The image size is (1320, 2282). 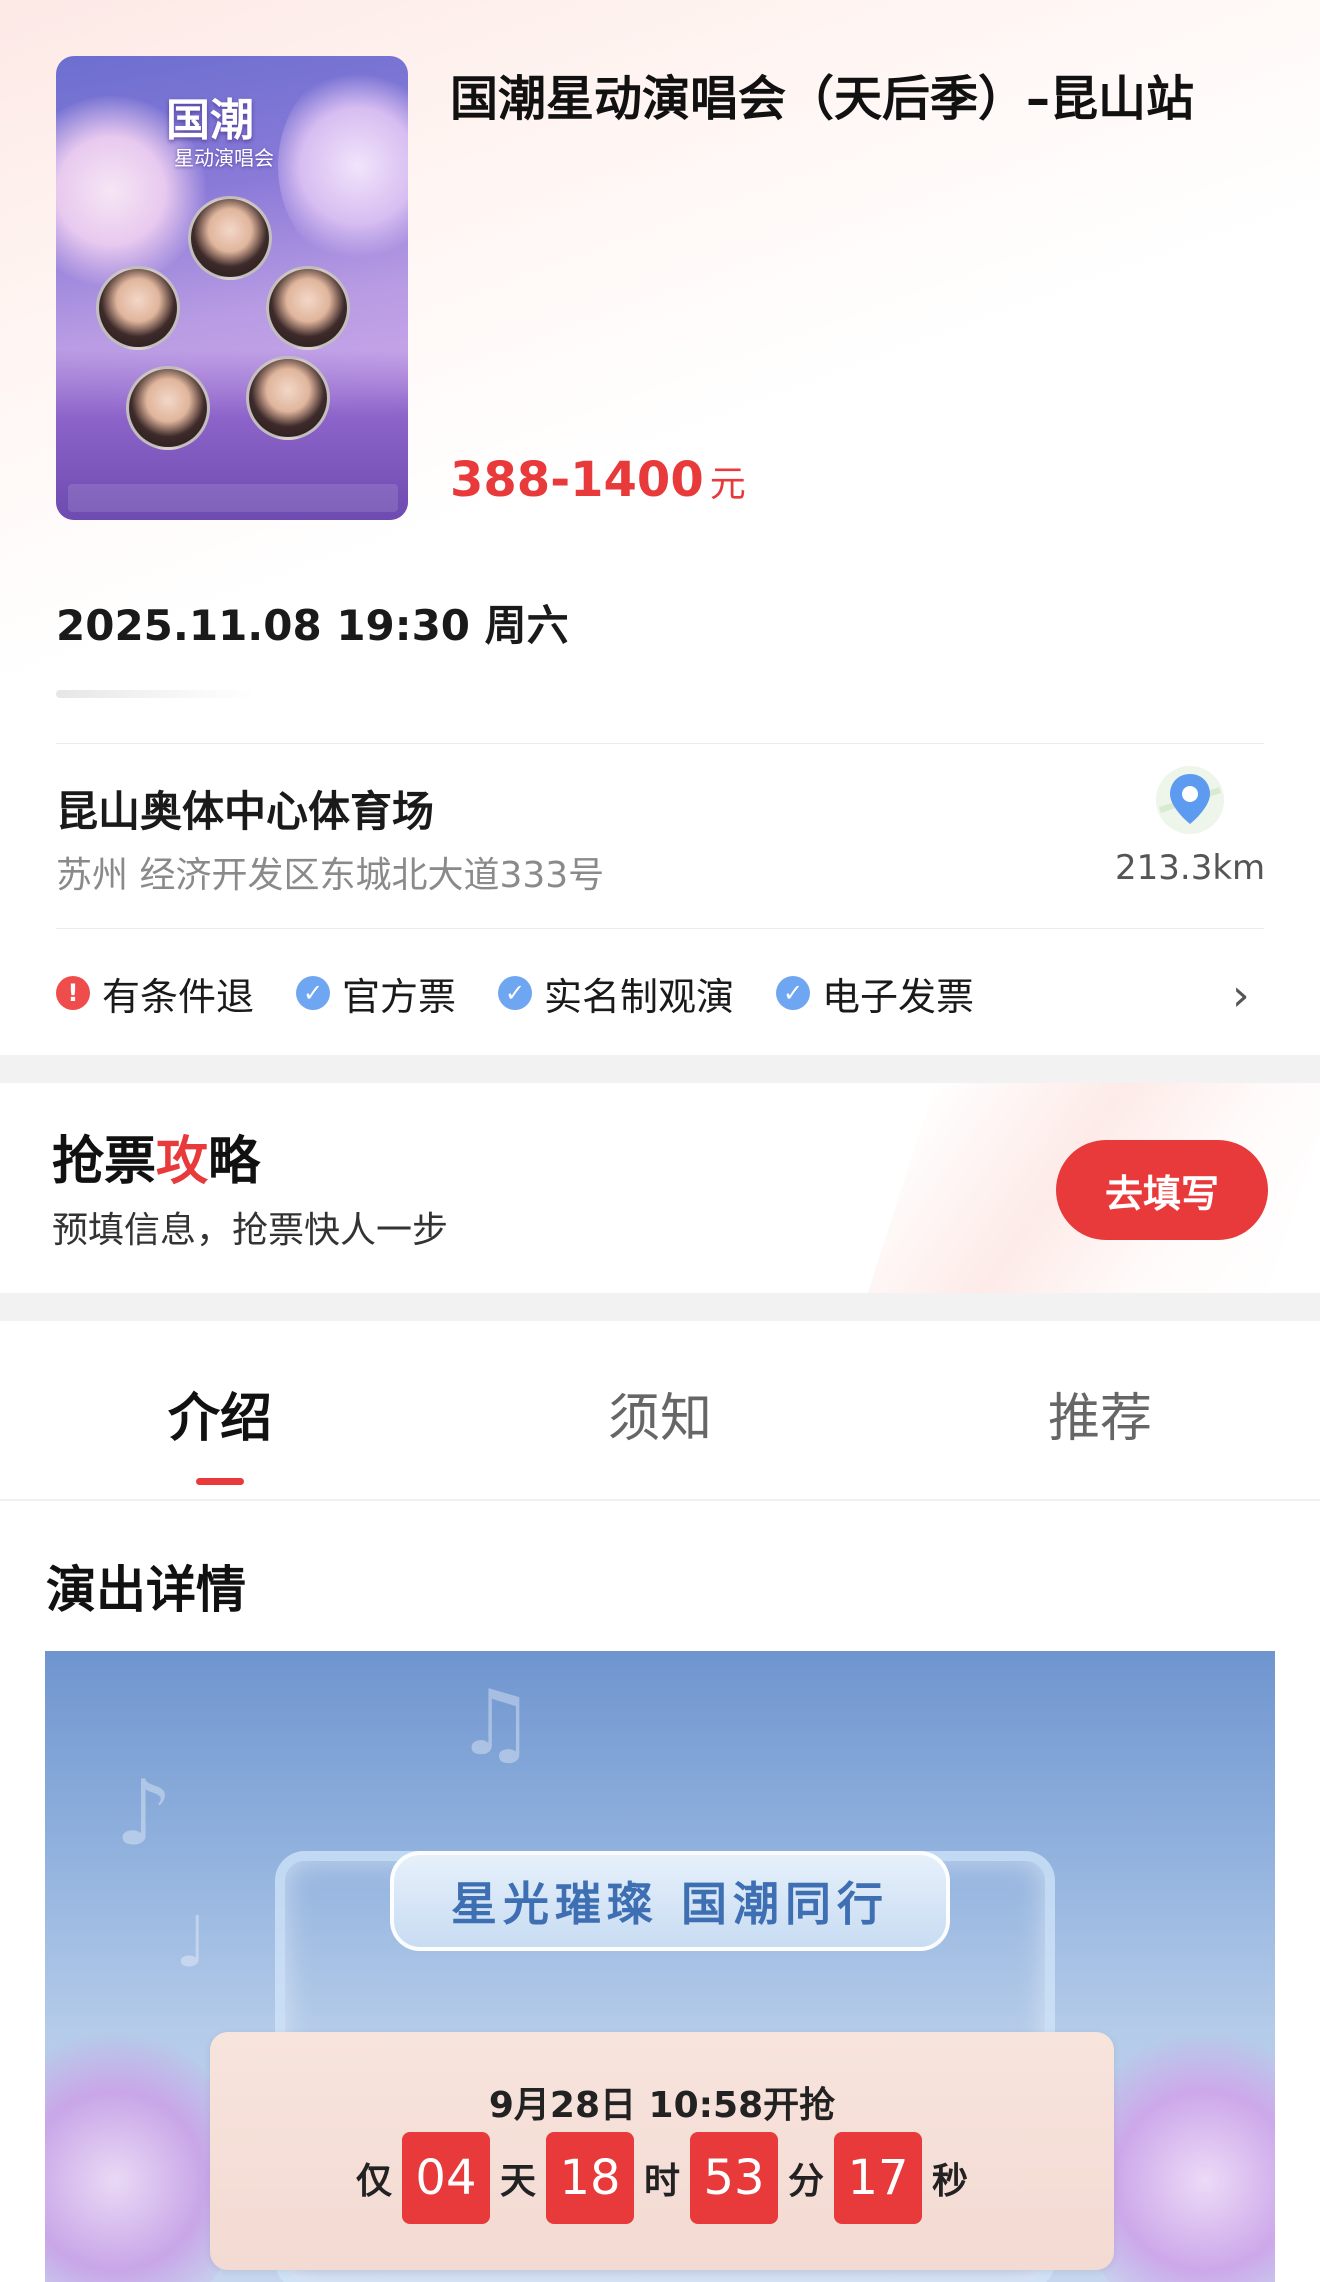 I want to click on strategy-title-part: 略, so click(x=234, y=1162).